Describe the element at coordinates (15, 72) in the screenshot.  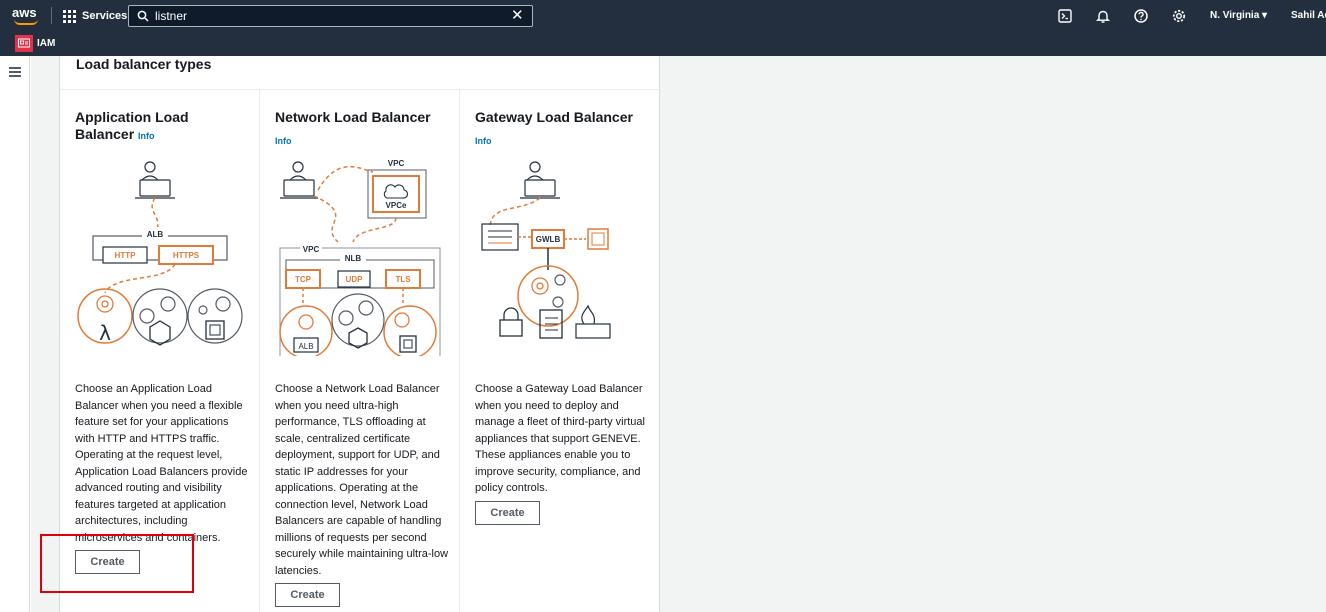
I see `menu-icon` at that location.